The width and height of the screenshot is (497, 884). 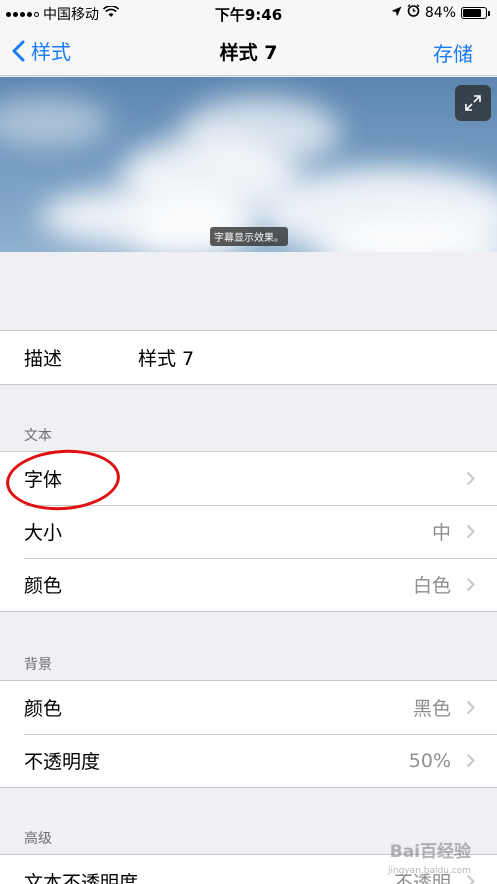 What do you see at coordinates (62, 762) in the screenshot?
I see `background-opacity-label: 不透明度` at bounding box center [62, 762].